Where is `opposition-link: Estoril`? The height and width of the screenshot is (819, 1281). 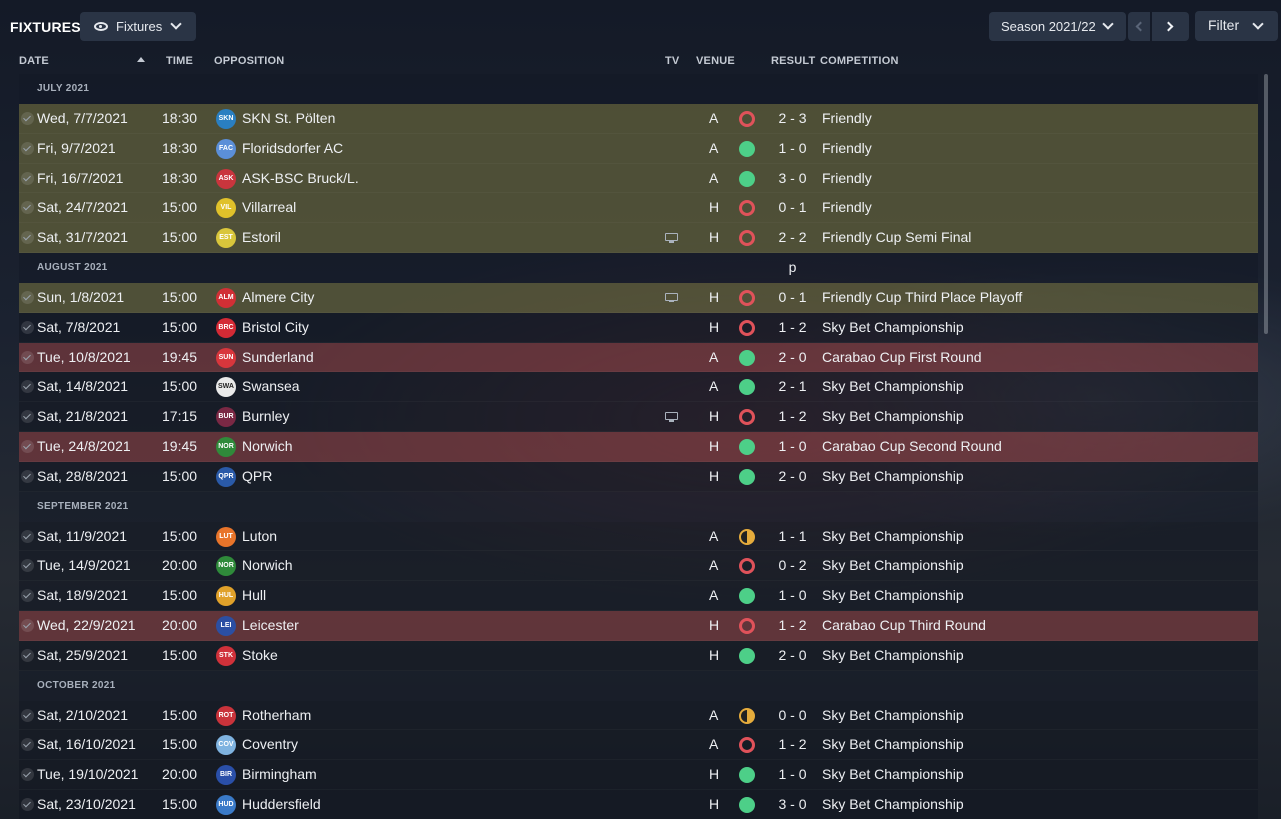
opposition-link: Estoril is located at coordinates (261, 238).